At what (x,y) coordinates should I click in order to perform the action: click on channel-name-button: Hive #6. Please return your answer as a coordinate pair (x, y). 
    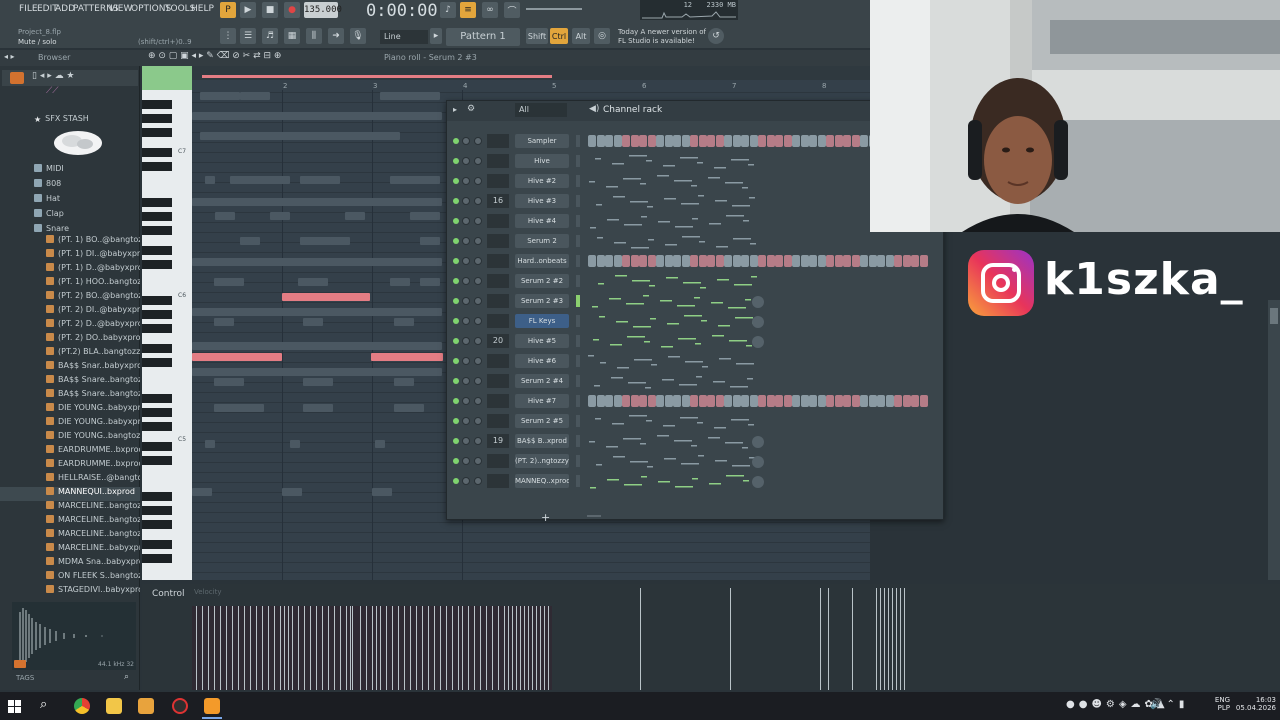
    Looking at the image, I should click on (542, 361).